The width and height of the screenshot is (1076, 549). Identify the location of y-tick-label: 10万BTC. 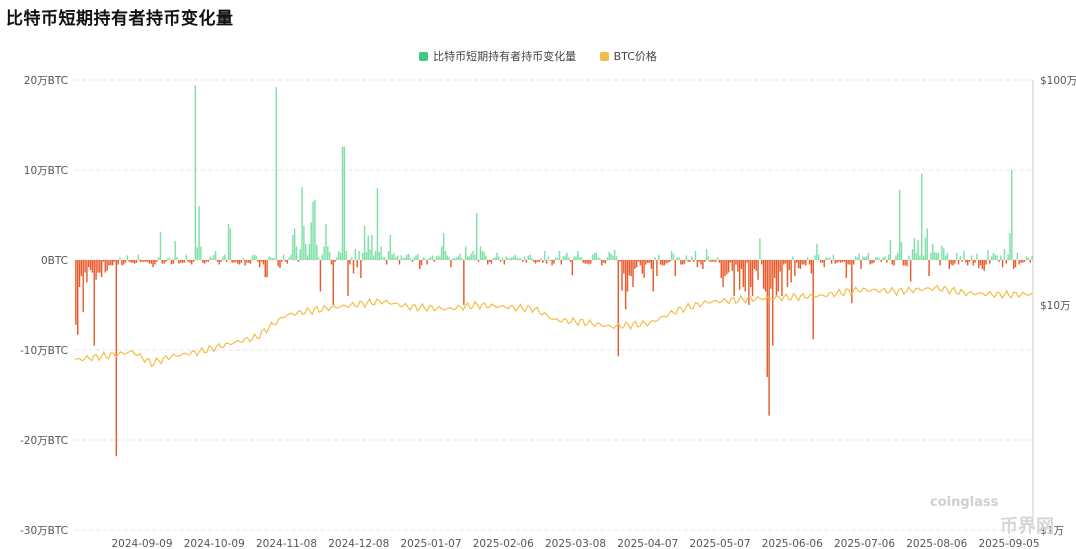
(46, 171).